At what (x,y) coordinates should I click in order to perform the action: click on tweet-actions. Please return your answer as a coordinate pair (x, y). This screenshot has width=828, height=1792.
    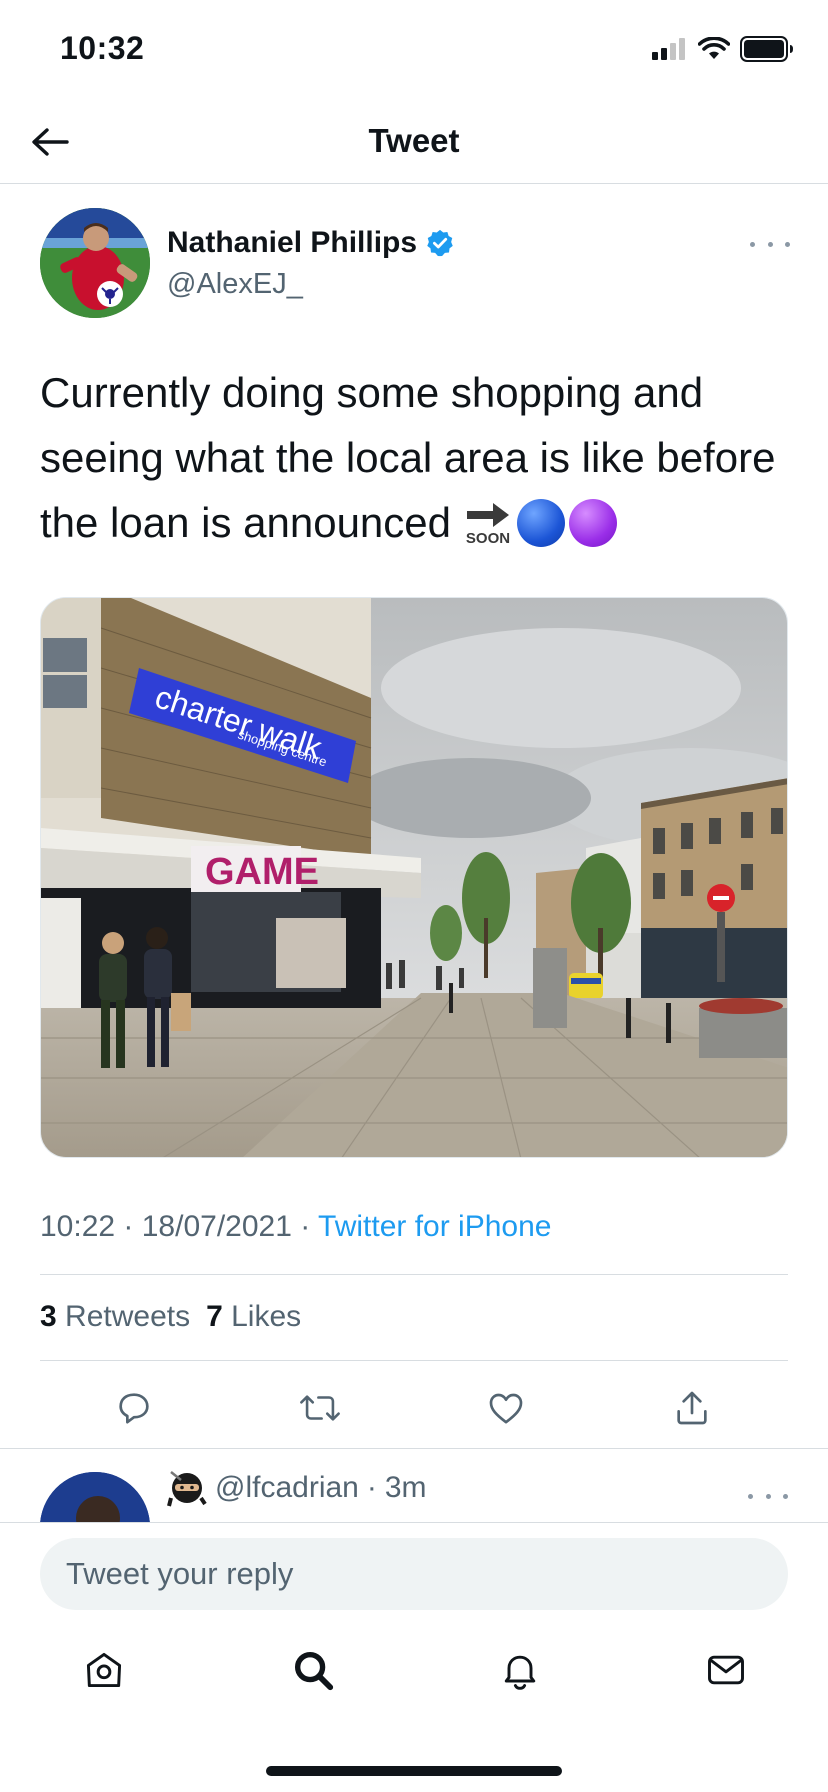
    Looking at the image, I should click on (414, 1408).